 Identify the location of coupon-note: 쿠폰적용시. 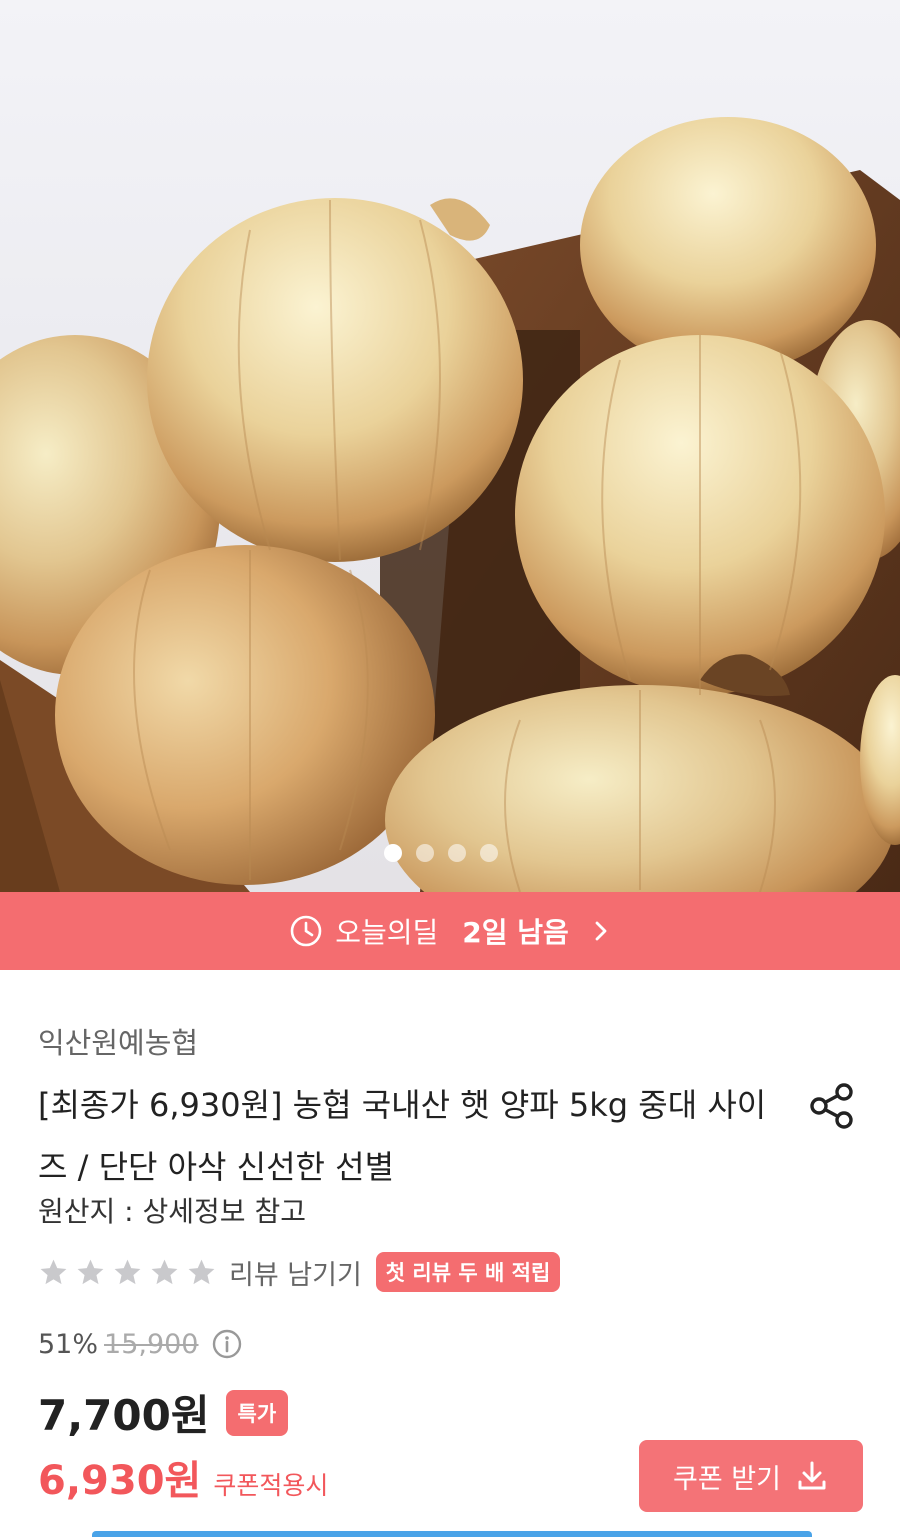
(271, 1485).